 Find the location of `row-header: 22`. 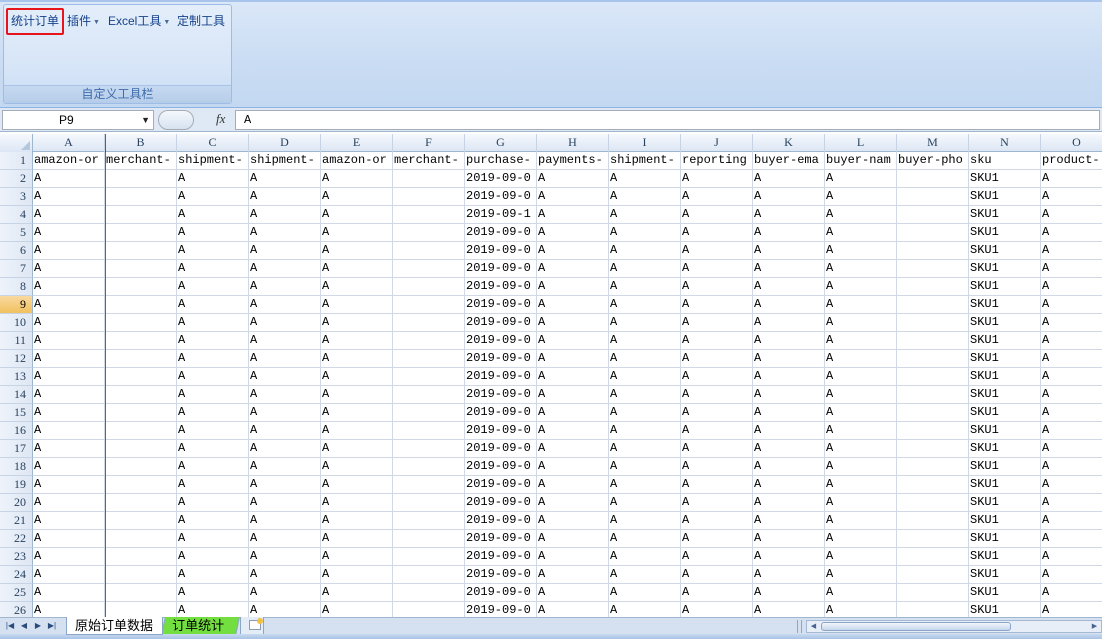

row-header: 22 is located at coordinates (16, 539).